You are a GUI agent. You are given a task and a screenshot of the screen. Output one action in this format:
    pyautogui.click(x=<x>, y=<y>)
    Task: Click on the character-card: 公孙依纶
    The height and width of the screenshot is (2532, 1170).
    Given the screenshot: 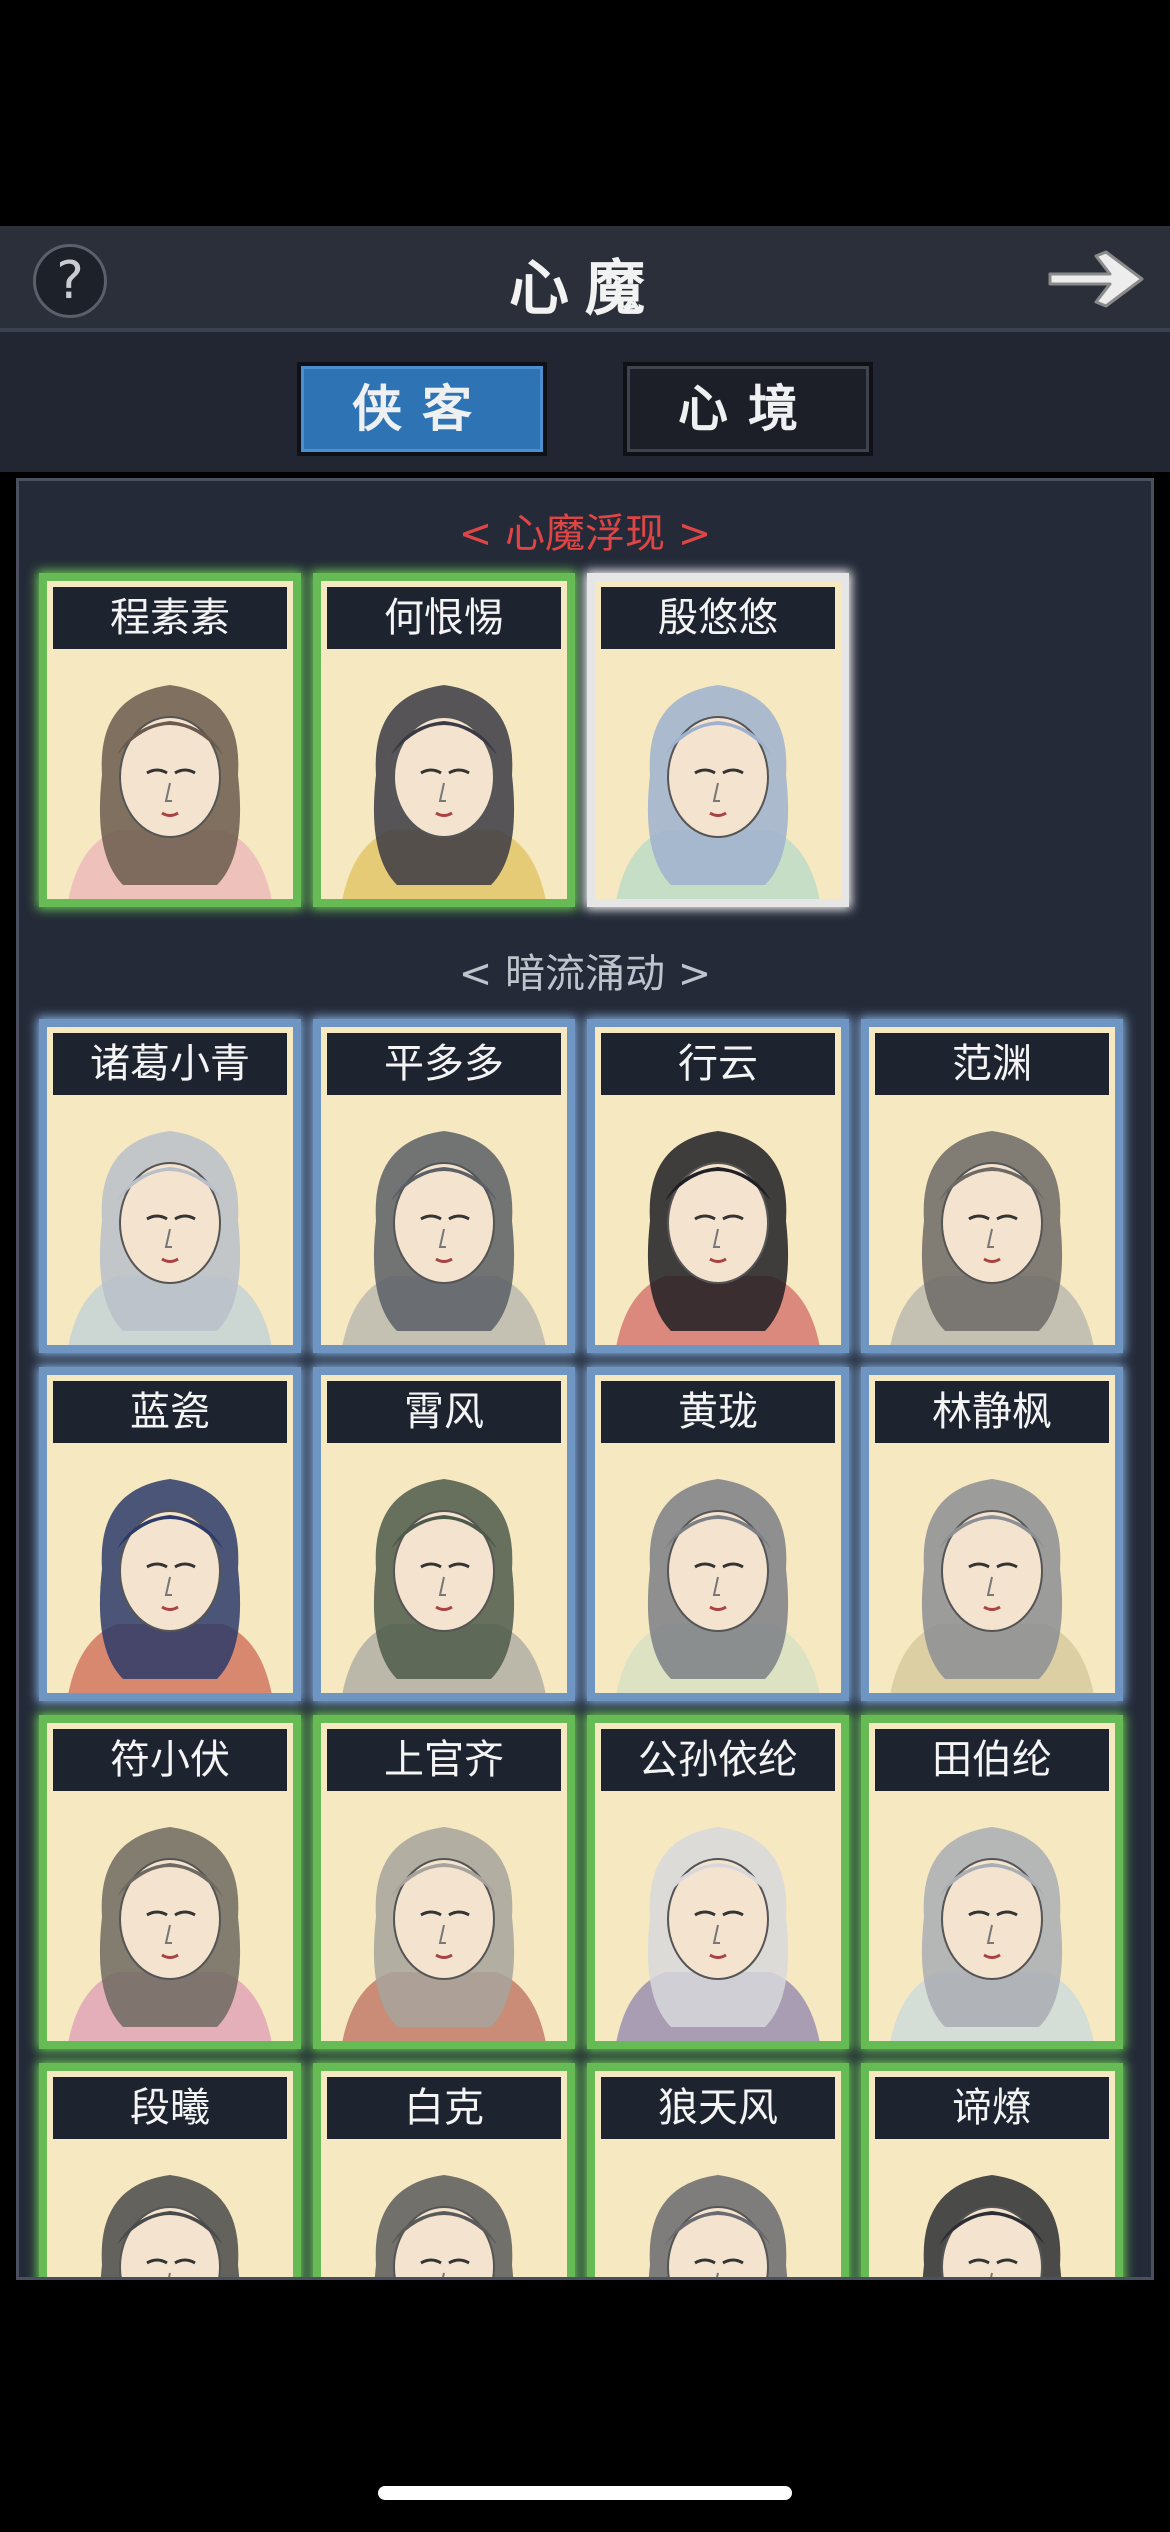 What is the action you would take?
    pyautogui.click(x=718, y=1882)
    